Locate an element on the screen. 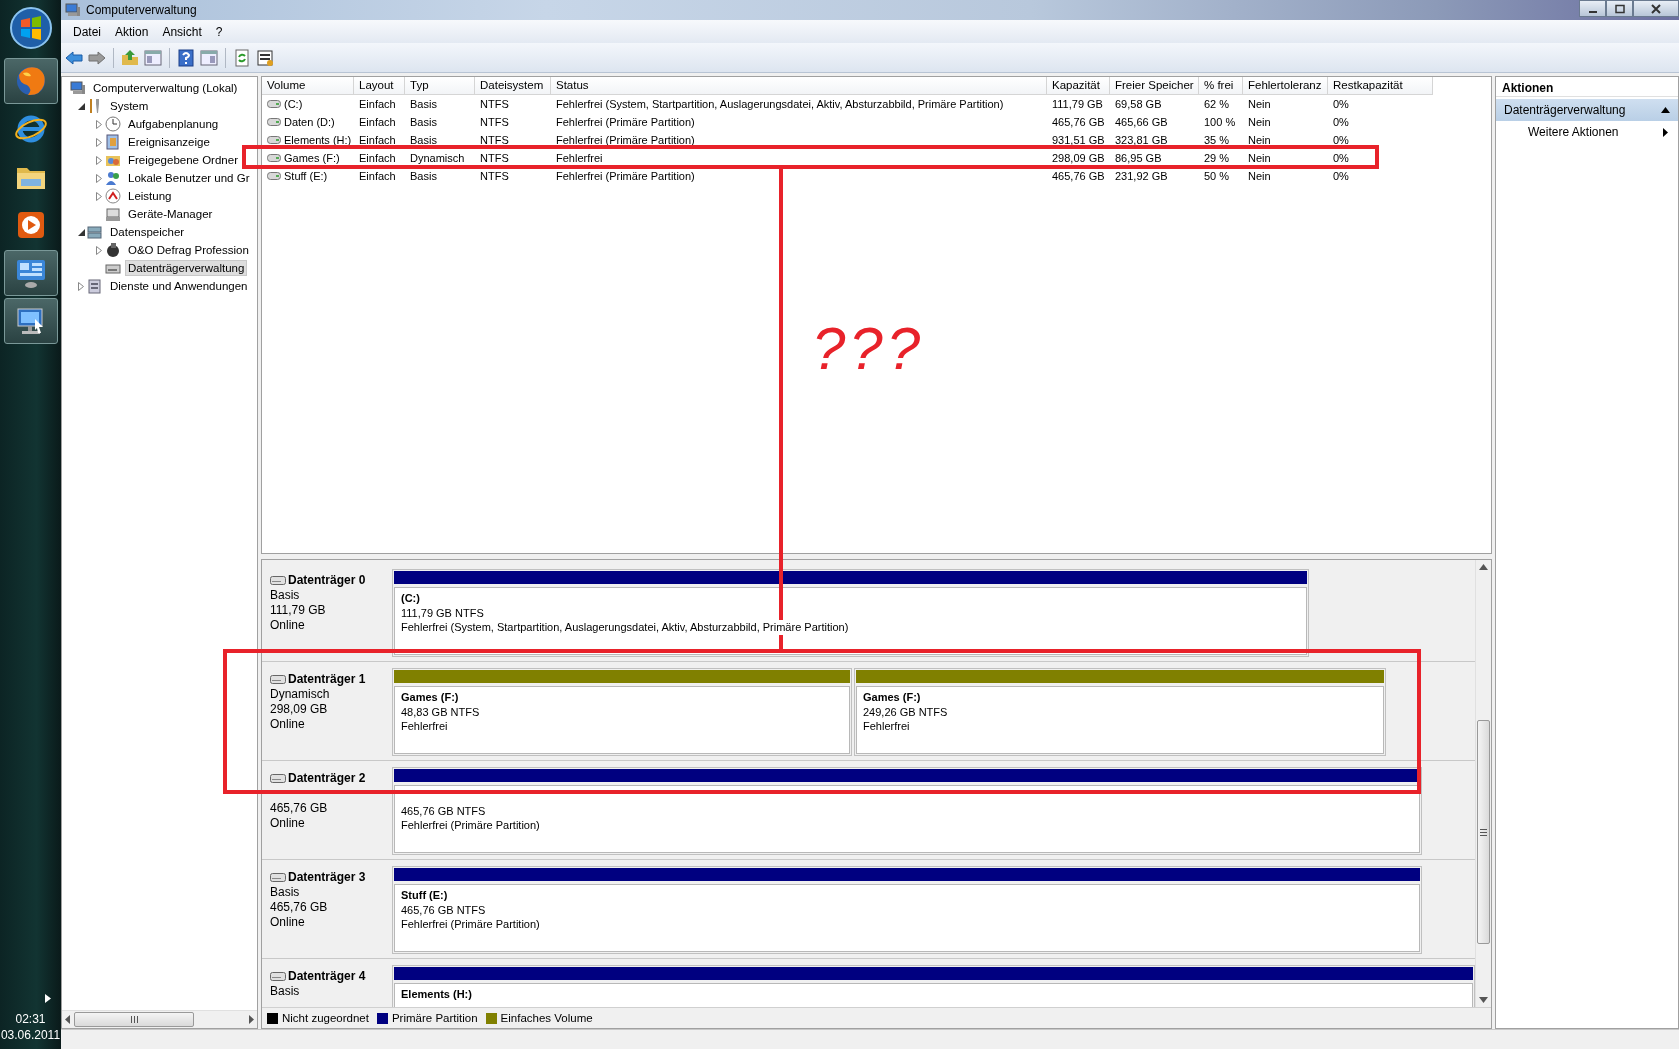 Image resolution: width=1679 pixels, height=1049 pixels. tree-item: Aufgabenplanung is located at coordinates (173, 124).